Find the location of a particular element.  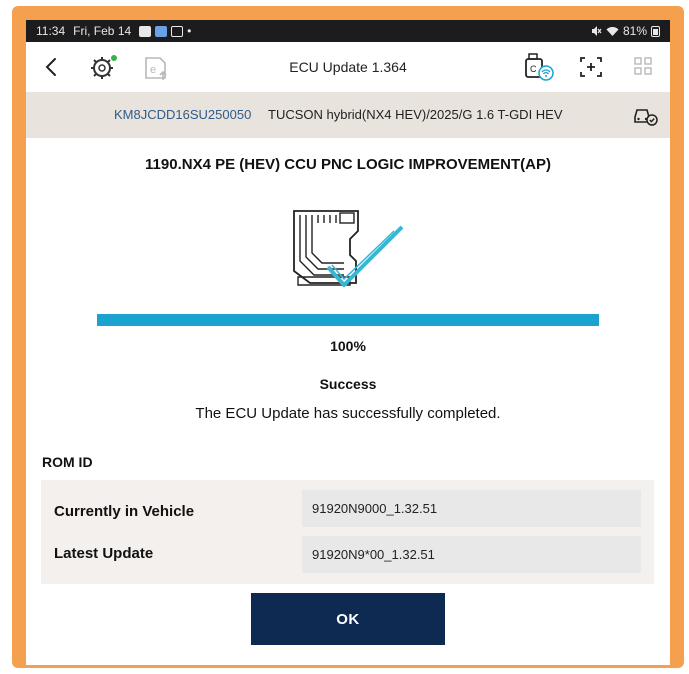

car-check-icon is located at coordinates (645, 115).